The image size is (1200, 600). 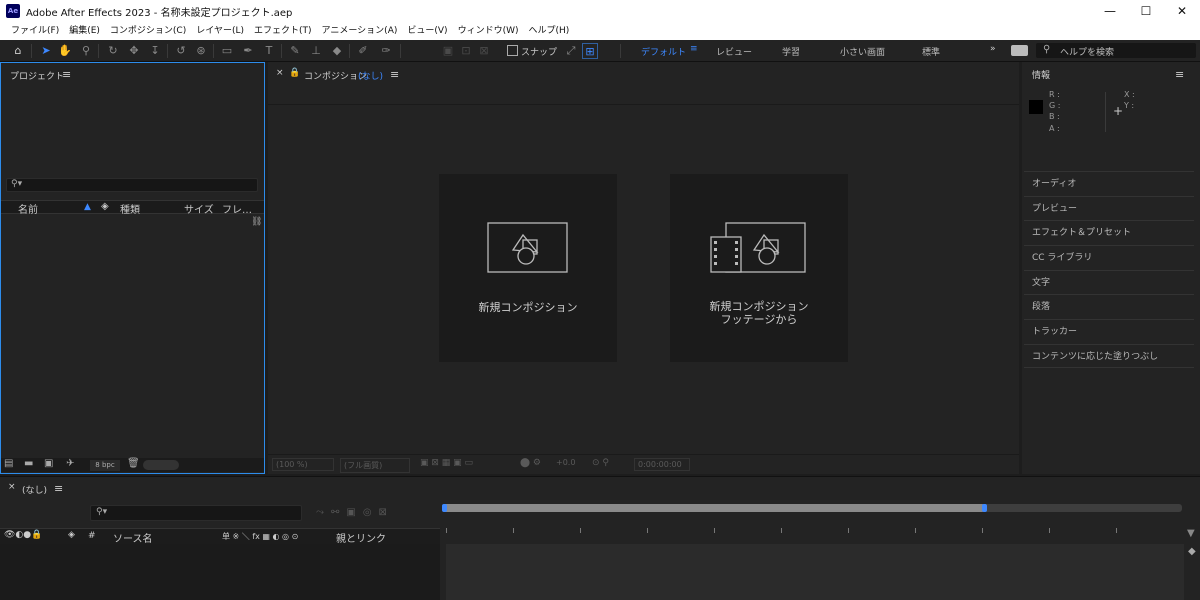 I want to click on panel-preview: プレビュー, so click(x=1109, y=208).